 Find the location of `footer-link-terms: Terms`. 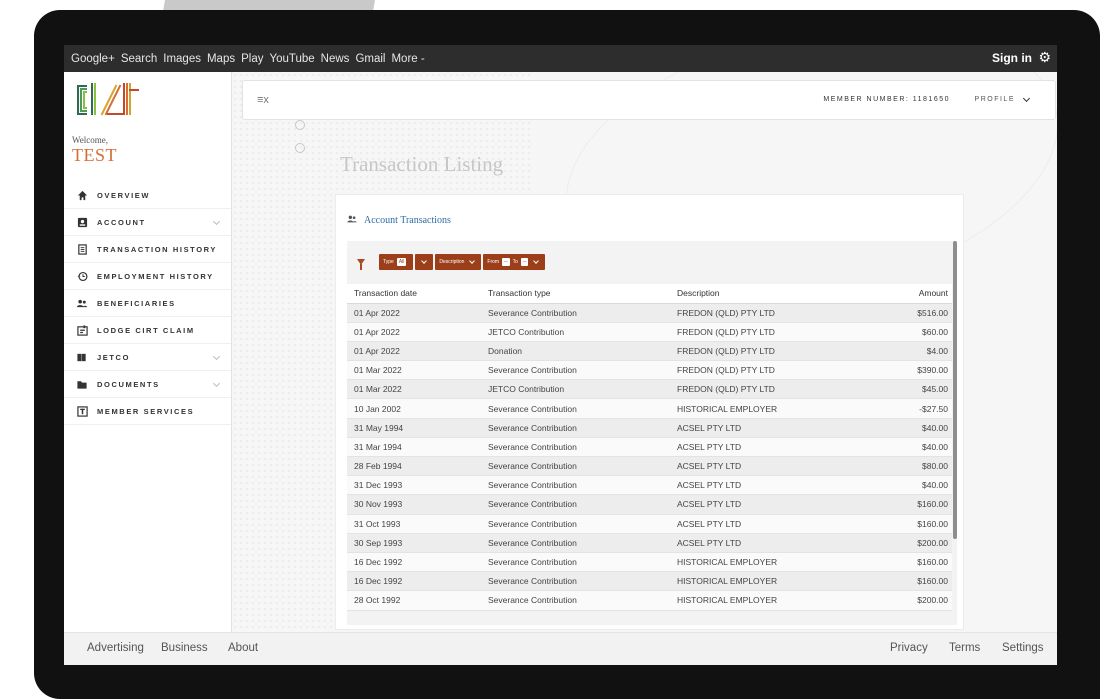

footer-link-terms: Terms is located at coordinates (964, 648).